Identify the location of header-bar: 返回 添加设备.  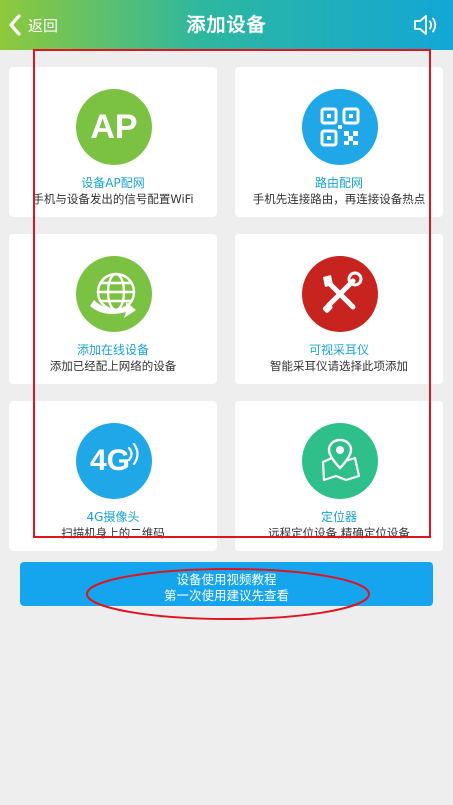
(226, 25).